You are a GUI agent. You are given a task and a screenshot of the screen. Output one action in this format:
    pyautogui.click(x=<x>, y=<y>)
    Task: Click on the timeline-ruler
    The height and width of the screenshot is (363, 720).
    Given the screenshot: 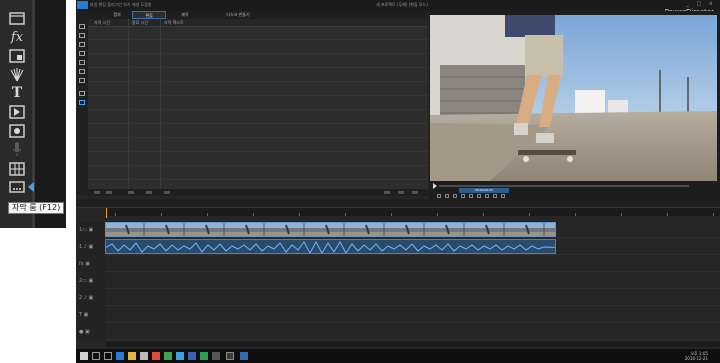 What is the action you would take?
    pyautogui.click(x=412, y=212)
    